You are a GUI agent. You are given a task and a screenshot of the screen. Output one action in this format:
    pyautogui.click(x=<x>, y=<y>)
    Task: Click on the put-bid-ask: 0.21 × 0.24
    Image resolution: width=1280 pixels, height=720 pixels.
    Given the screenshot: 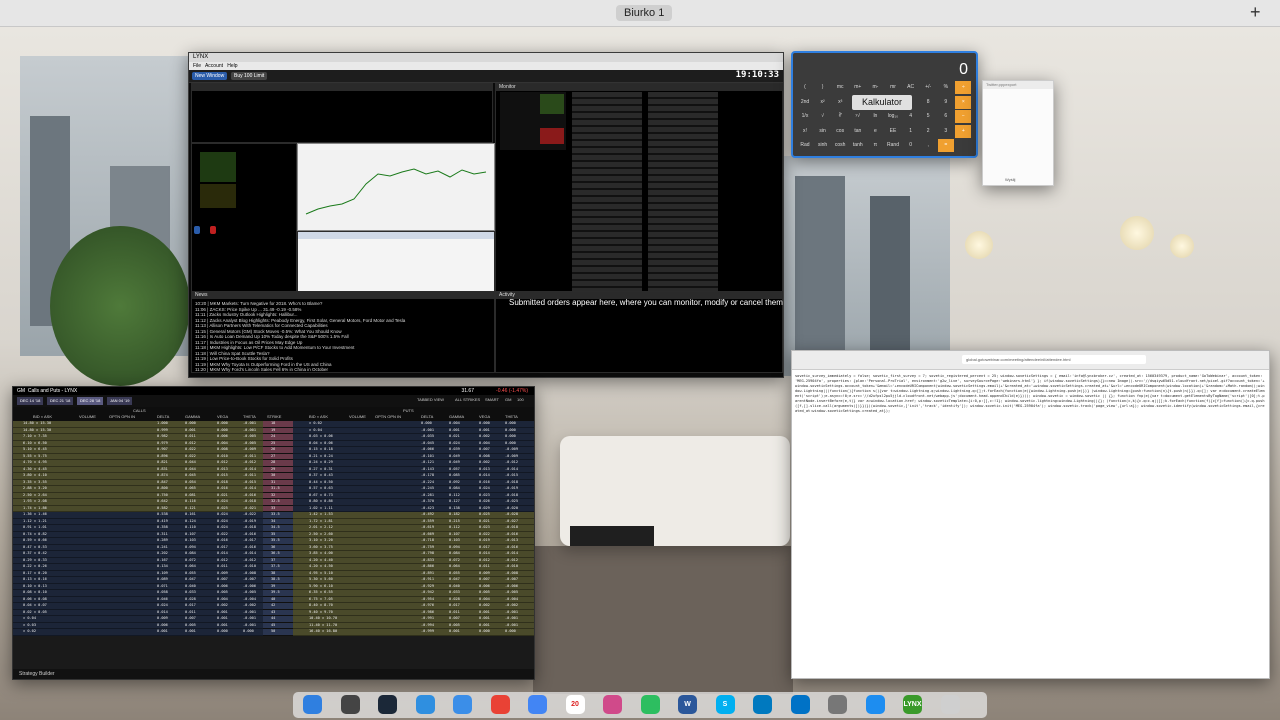 What is the action you would take?
    pyautogui.click(x=321, y=457)
    